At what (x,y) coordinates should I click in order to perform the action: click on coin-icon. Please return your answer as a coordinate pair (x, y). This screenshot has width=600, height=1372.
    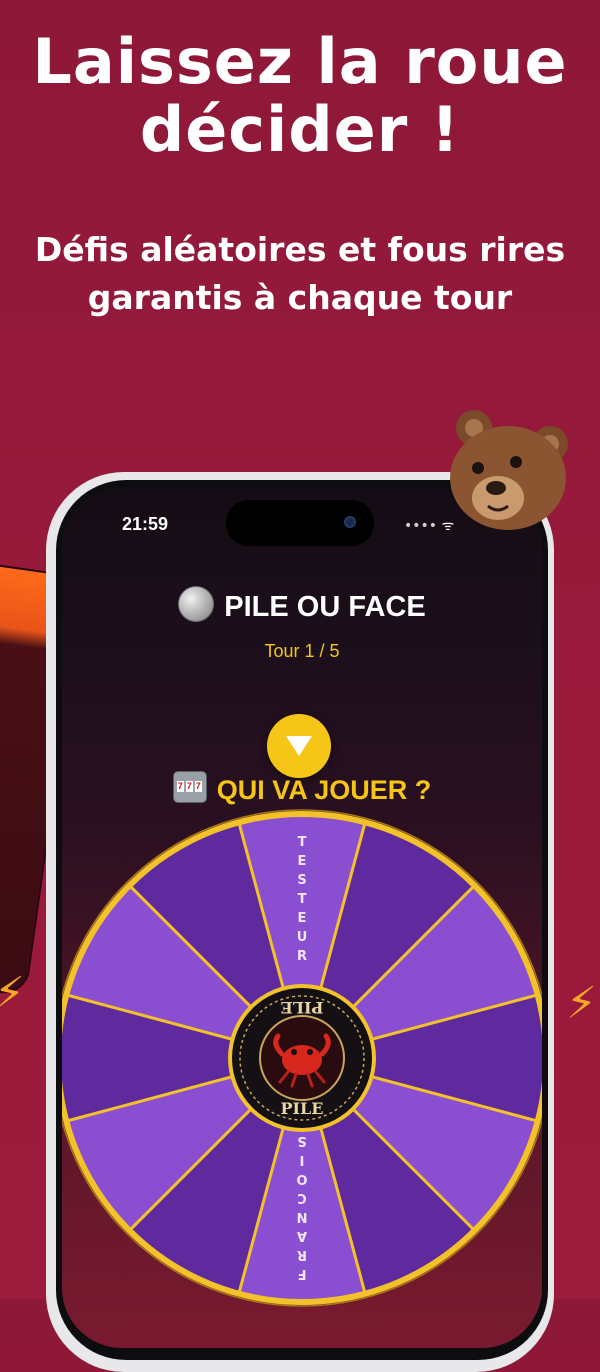
    Looking at the image, I should click on (196, 604).